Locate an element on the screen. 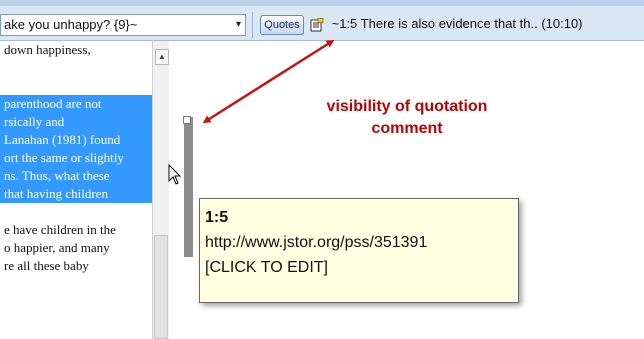 The width and height of the screenshot is (644, 339). tooltip-edit-link: [CLICK TO EDIT] is located at coordinates (361, 267).